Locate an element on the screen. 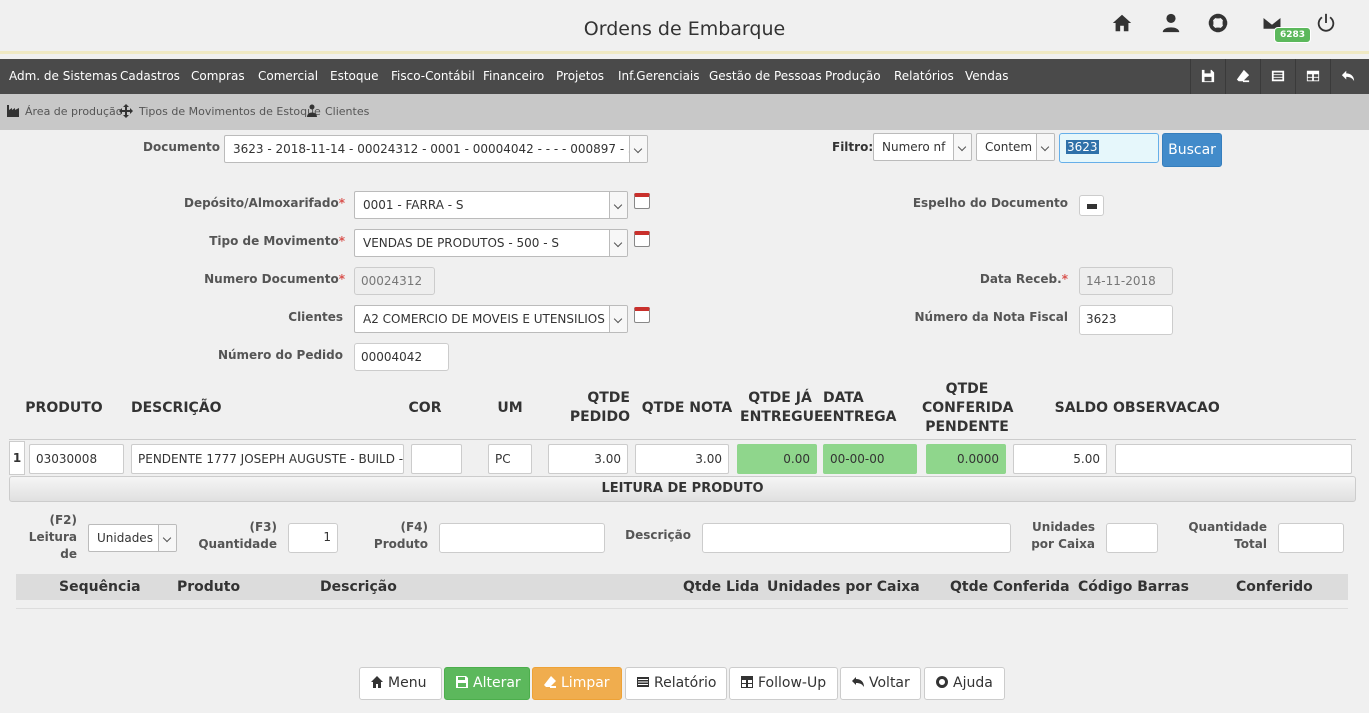  grid-divider is located at coordinates (682, 608).